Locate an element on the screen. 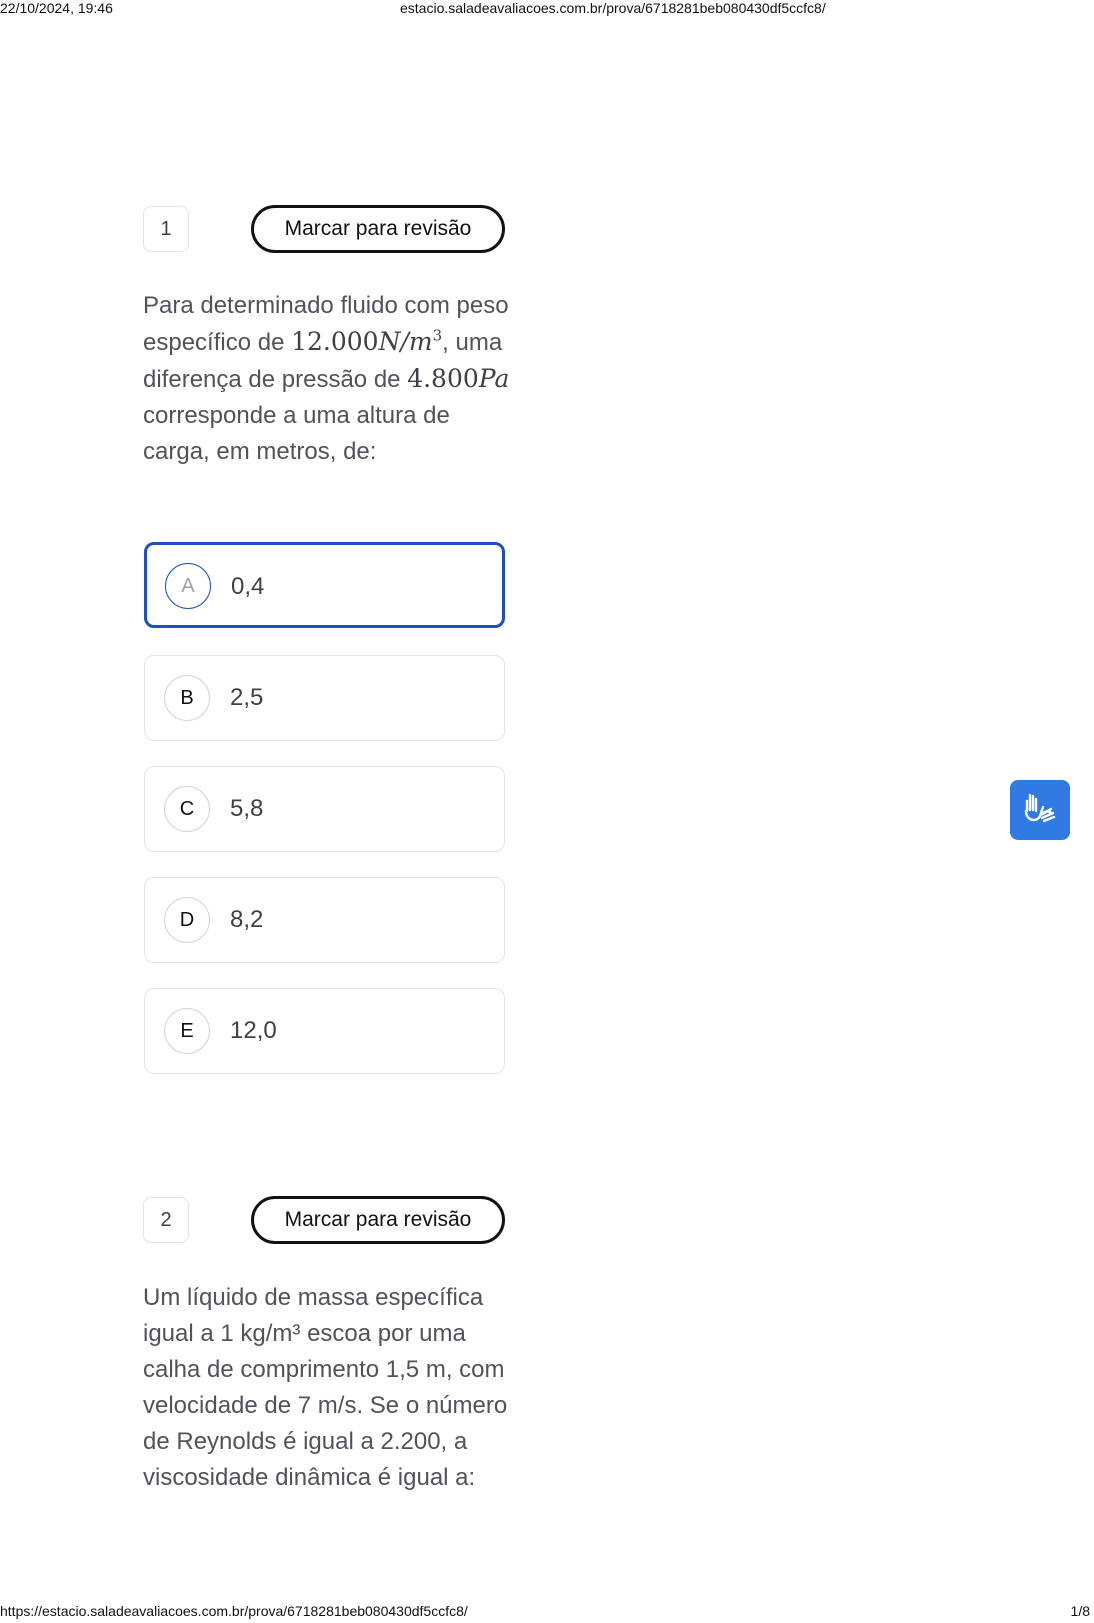 Image resolution: width=1094 pixels, height=1623 pixels. specific-weight-unit: N/m is located at coordinates (405, 341).